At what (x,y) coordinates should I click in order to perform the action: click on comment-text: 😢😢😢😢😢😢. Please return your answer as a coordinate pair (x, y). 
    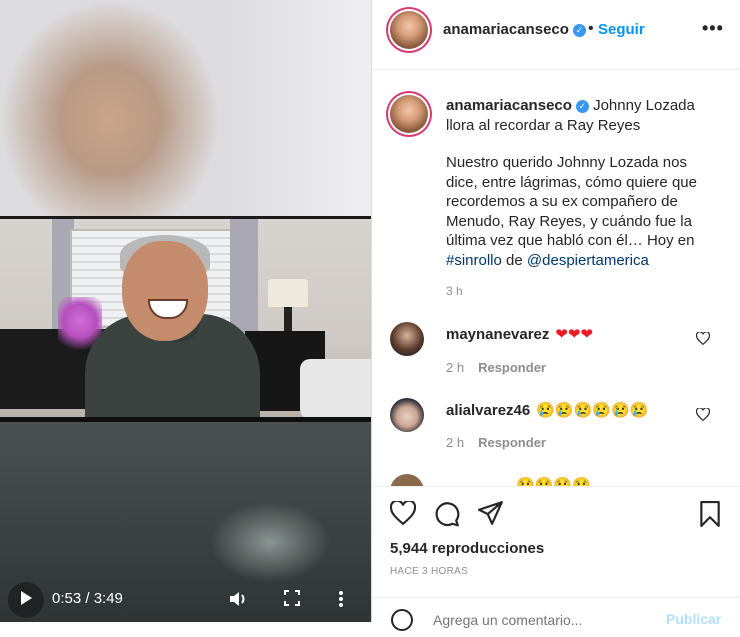
    Looking at the image, I should click on (592, 410).